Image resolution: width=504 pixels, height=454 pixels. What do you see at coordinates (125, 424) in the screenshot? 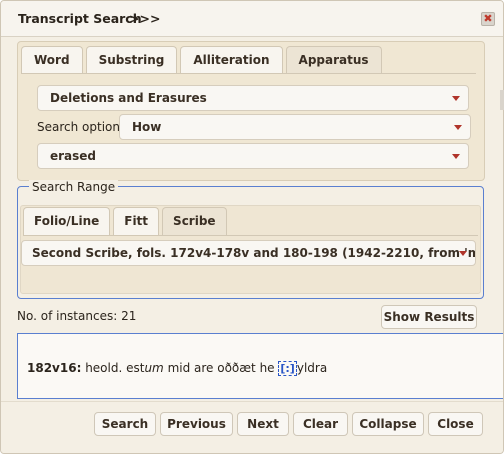
I see `search-button: Search` at bounding box center [125, 424].